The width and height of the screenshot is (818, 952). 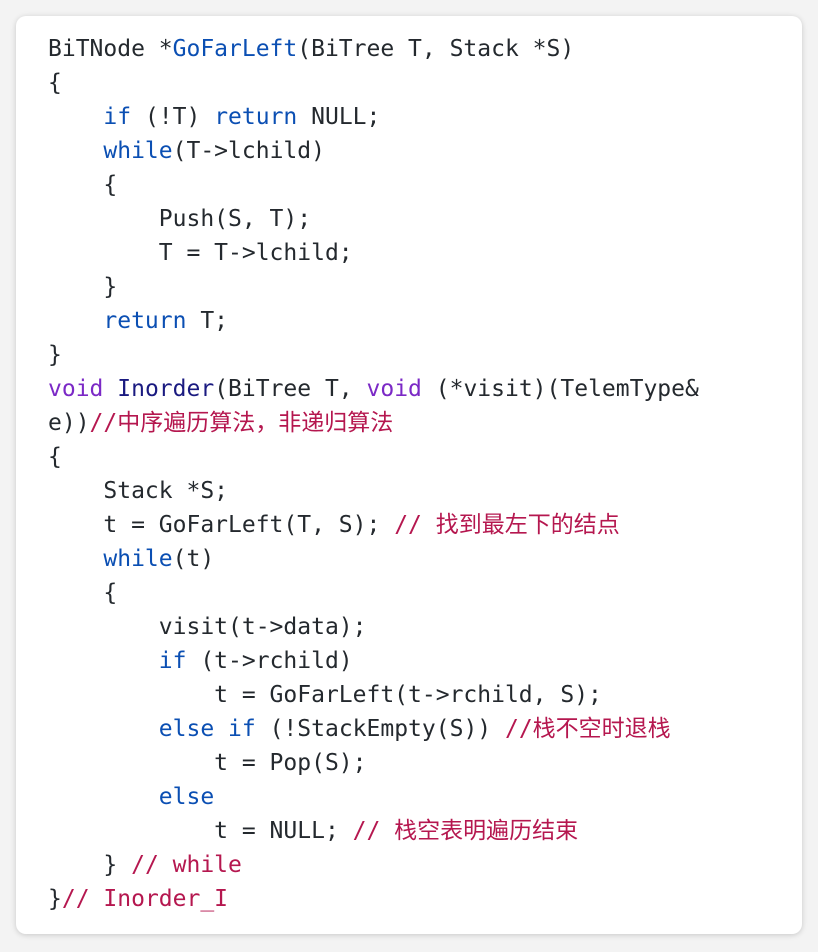 I want to click on function-name-token: GoFarLeft, so click(x=235, y=49).